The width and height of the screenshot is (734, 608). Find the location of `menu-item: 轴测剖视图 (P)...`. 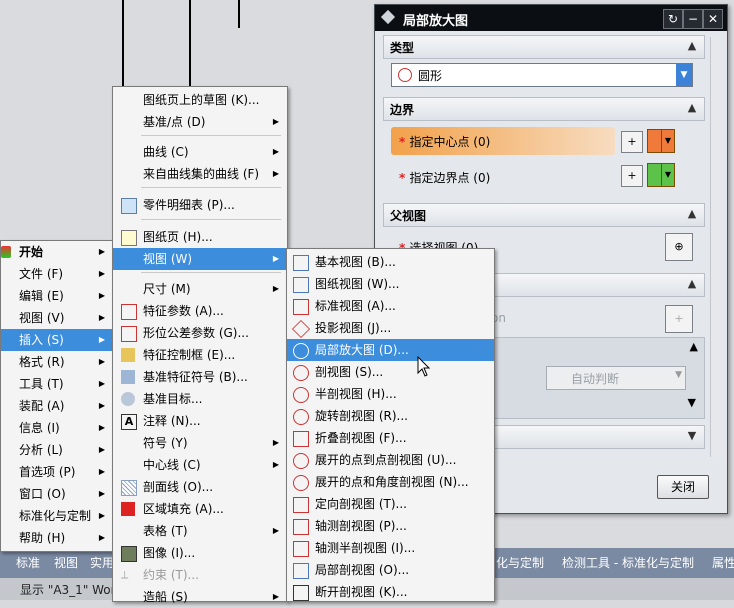

menu-item: 轴测剖视图 (P)... is located at coordinates (390, 526).